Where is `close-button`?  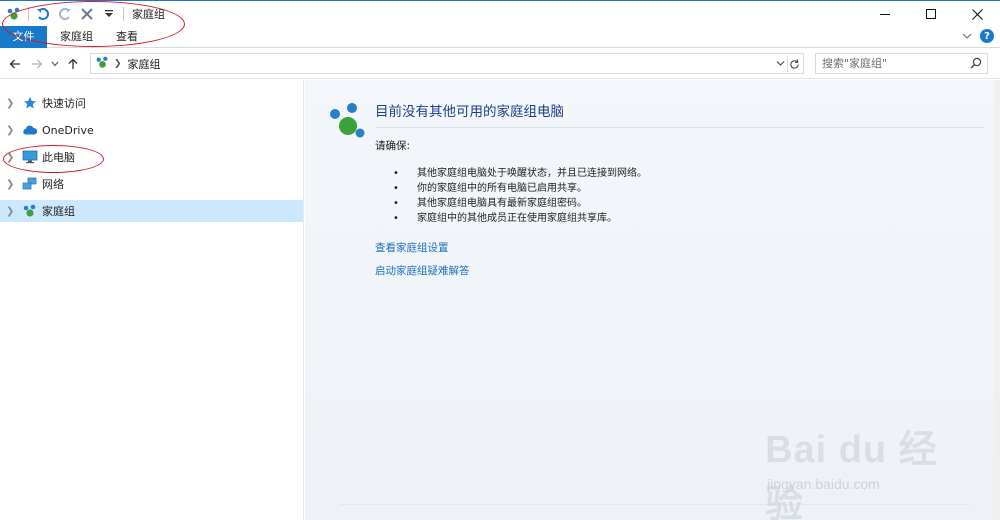 close-button is located at coordinates (977, 14).